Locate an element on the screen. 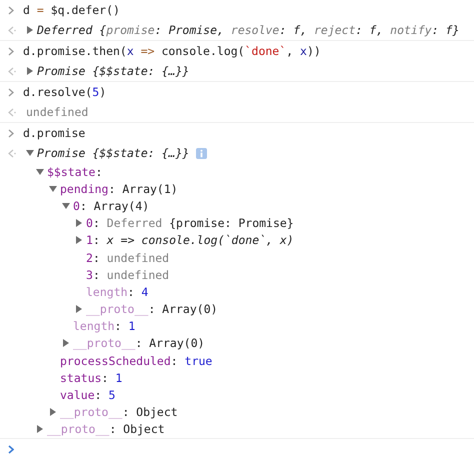 The width and height of the screenshot is (474, 459). output-code-text: processScheduled: true is located at coordinates (136, 361).